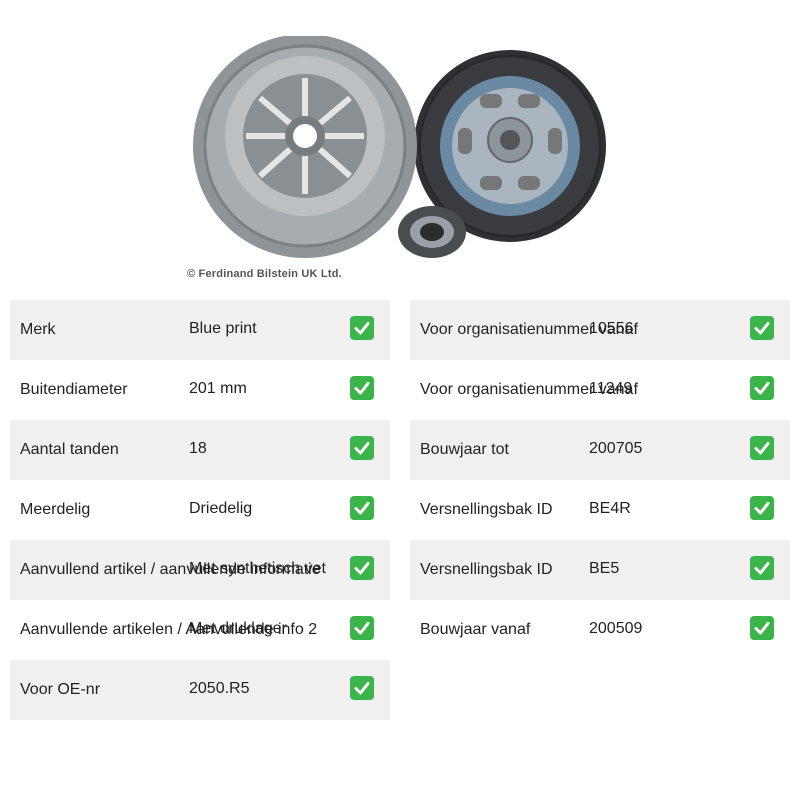 This screenshot has height=800, width=800. I want to click on spec-value: 201 mm, so click(218, 388).